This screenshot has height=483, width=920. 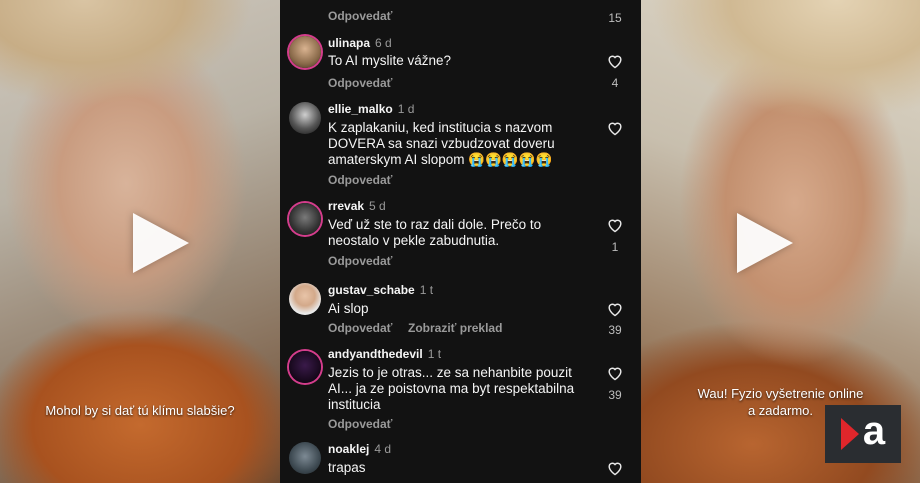 I want to click on left-video-subtitle: Mohol by si dať tú klímu slabšie?, so click(x=140, y=410).